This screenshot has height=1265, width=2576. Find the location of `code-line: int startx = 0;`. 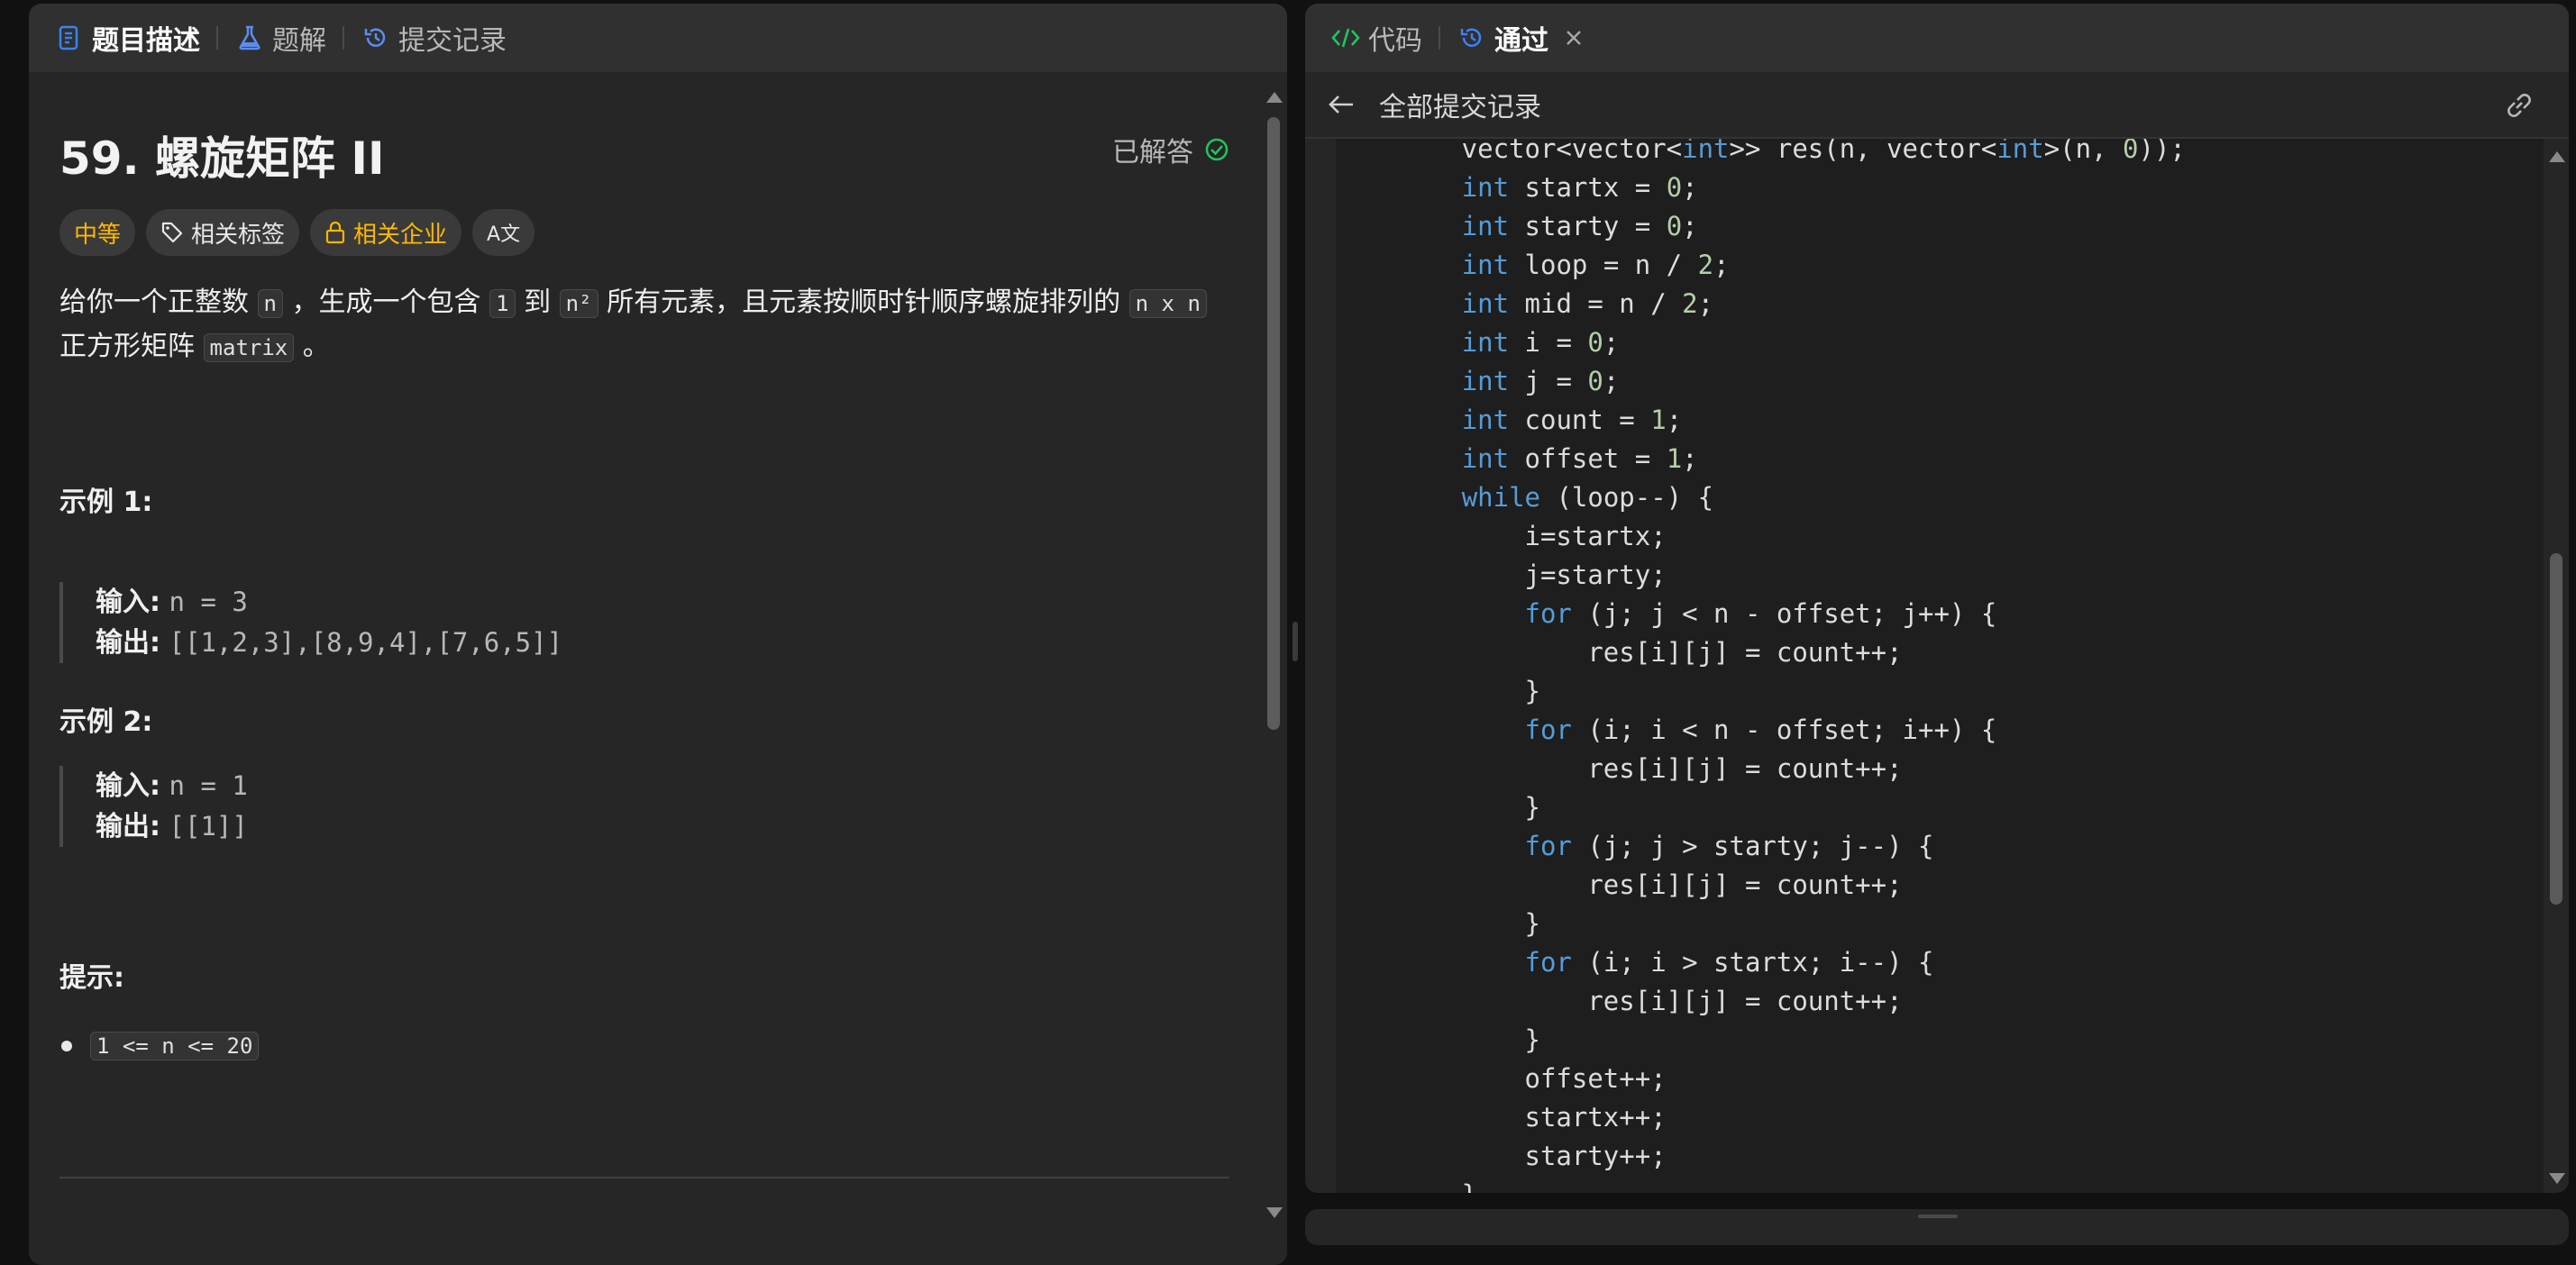

code-line: int startx = 0; is located at coordinates (1579, 187).